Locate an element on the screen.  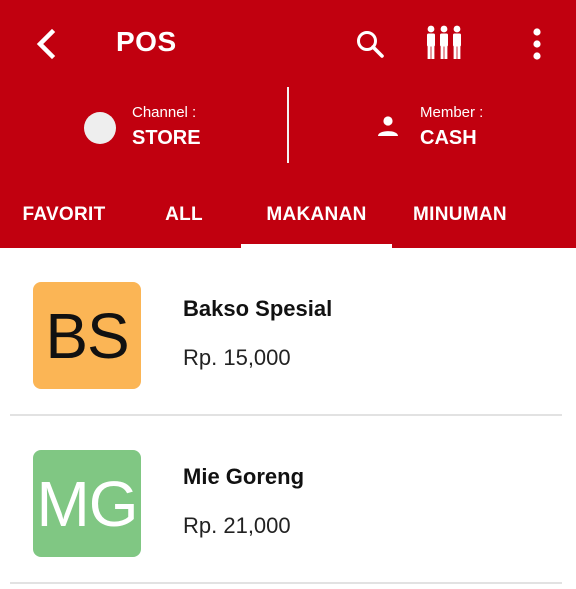
list-divider is located at coordinates (286, 583).